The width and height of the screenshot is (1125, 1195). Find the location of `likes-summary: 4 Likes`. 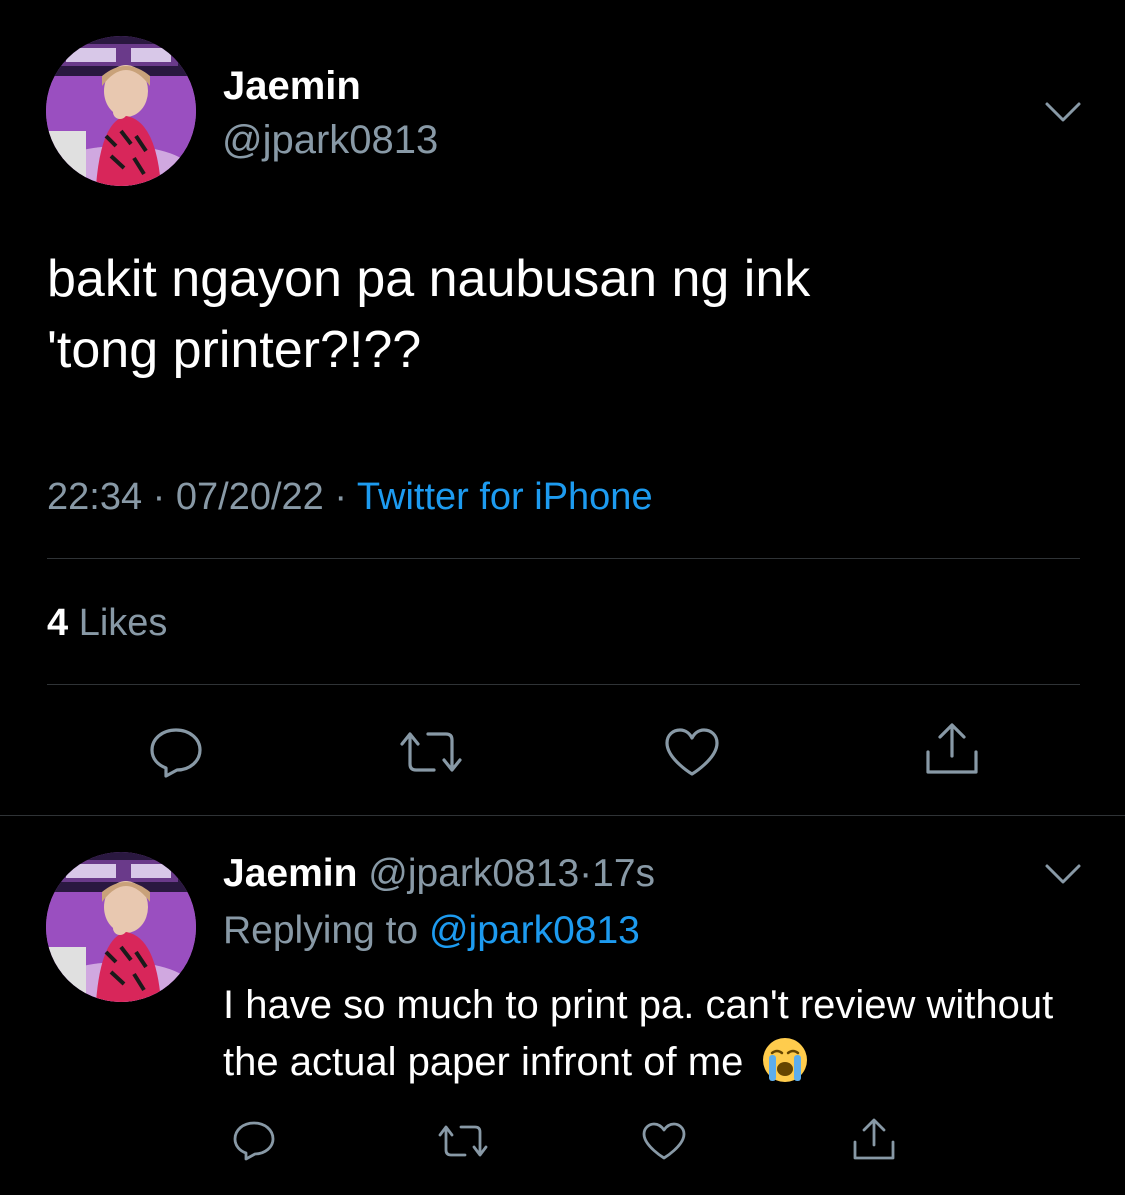

likes-summary: 4 Likes is located at coordinates (107, 623).